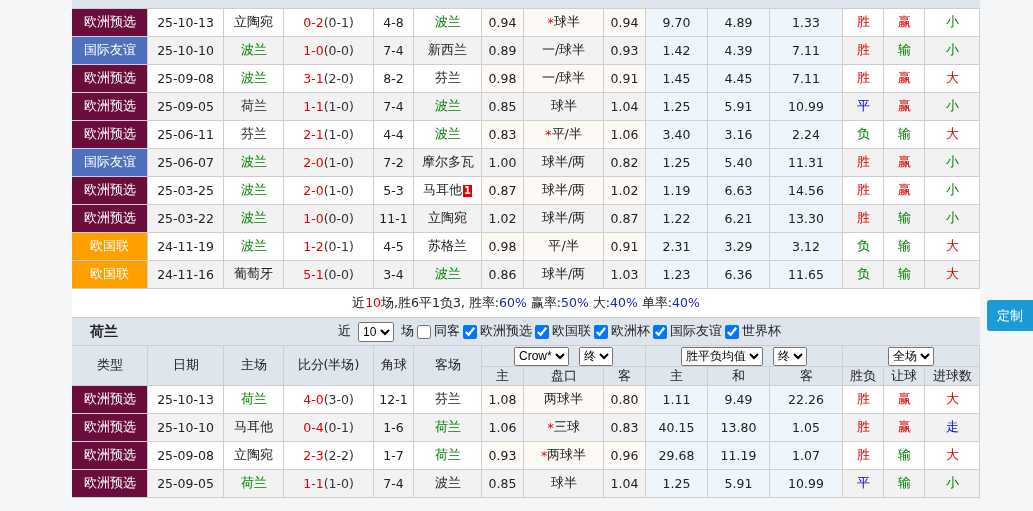 Image resolution: width=1033 pixels, height=511 pixels. I want to click on table-cell: 2.24, so click(806, 135).